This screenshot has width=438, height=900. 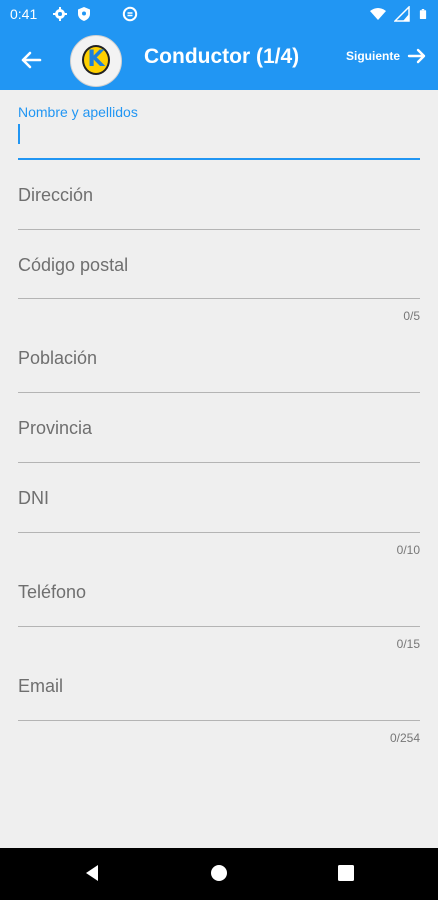 I want to click on logo-letter: K, so click(x=96, y=60).